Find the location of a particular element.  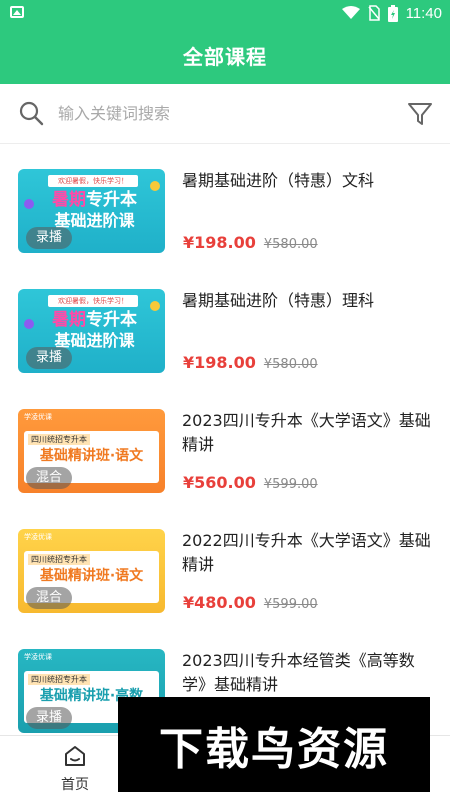

status-bar: 11:40 is located at coordinates (225, 13).